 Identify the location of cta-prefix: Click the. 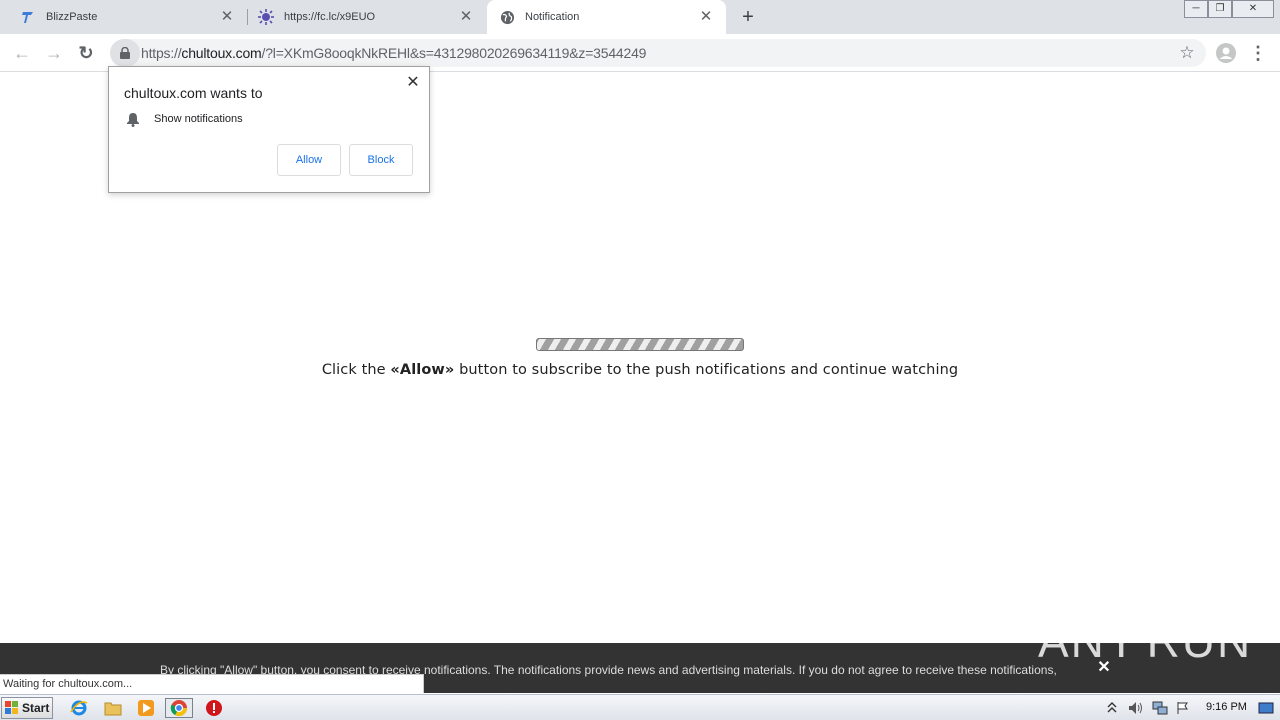
(356, 370).